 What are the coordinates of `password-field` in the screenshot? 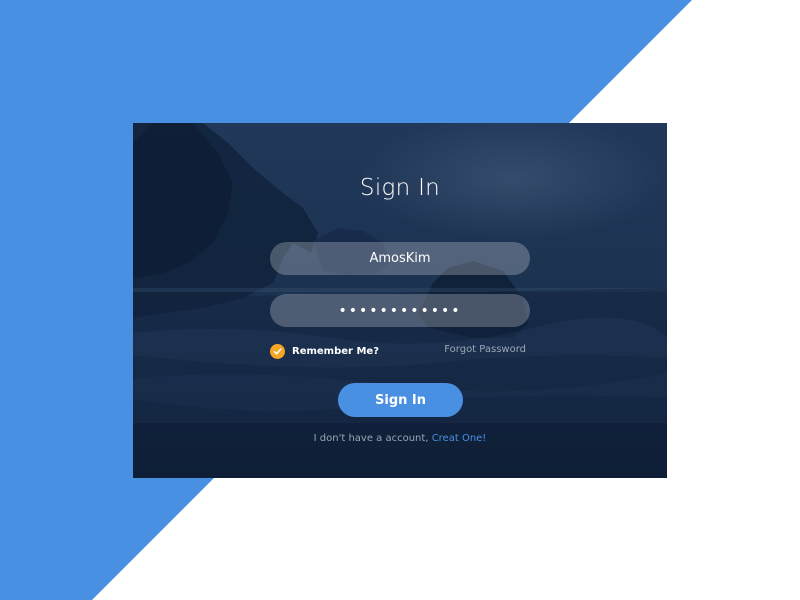 It's located at (400, 310).